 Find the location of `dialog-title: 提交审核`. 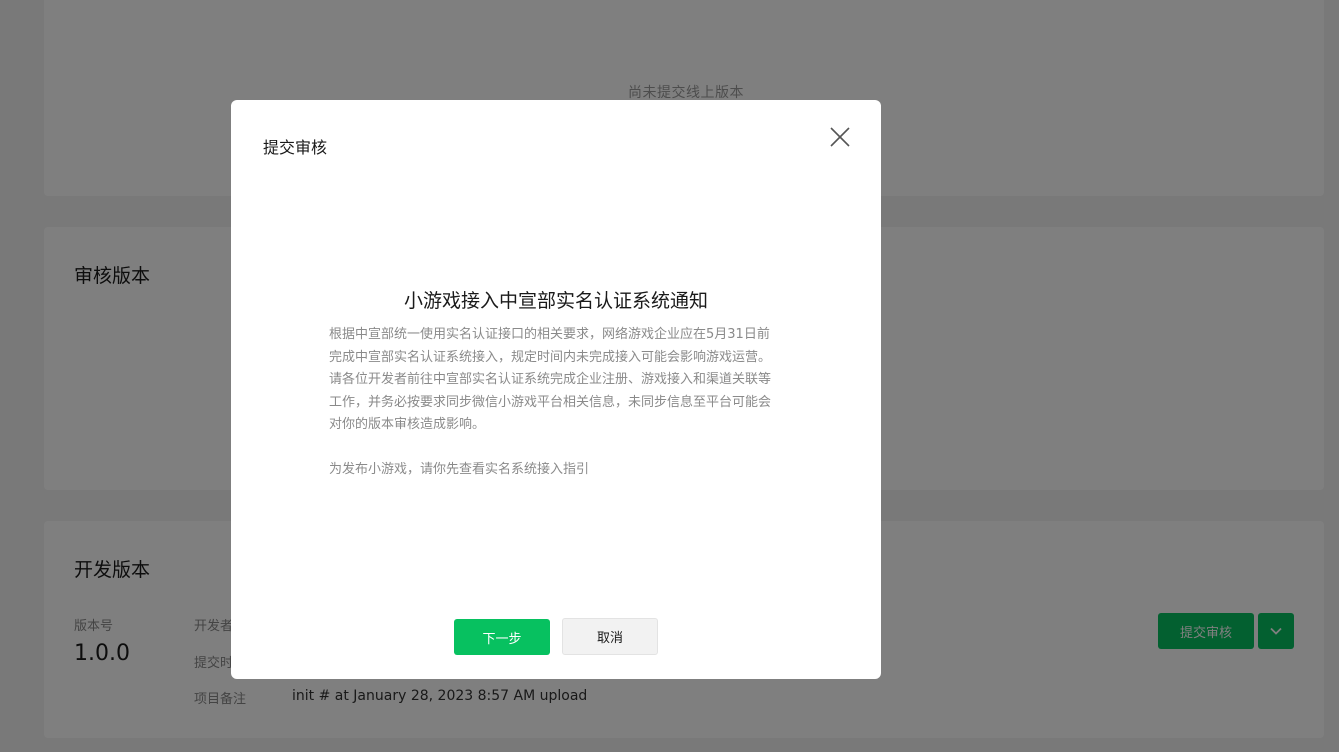

dialog-title: 提交审核 is located at coordinates (295, 147).